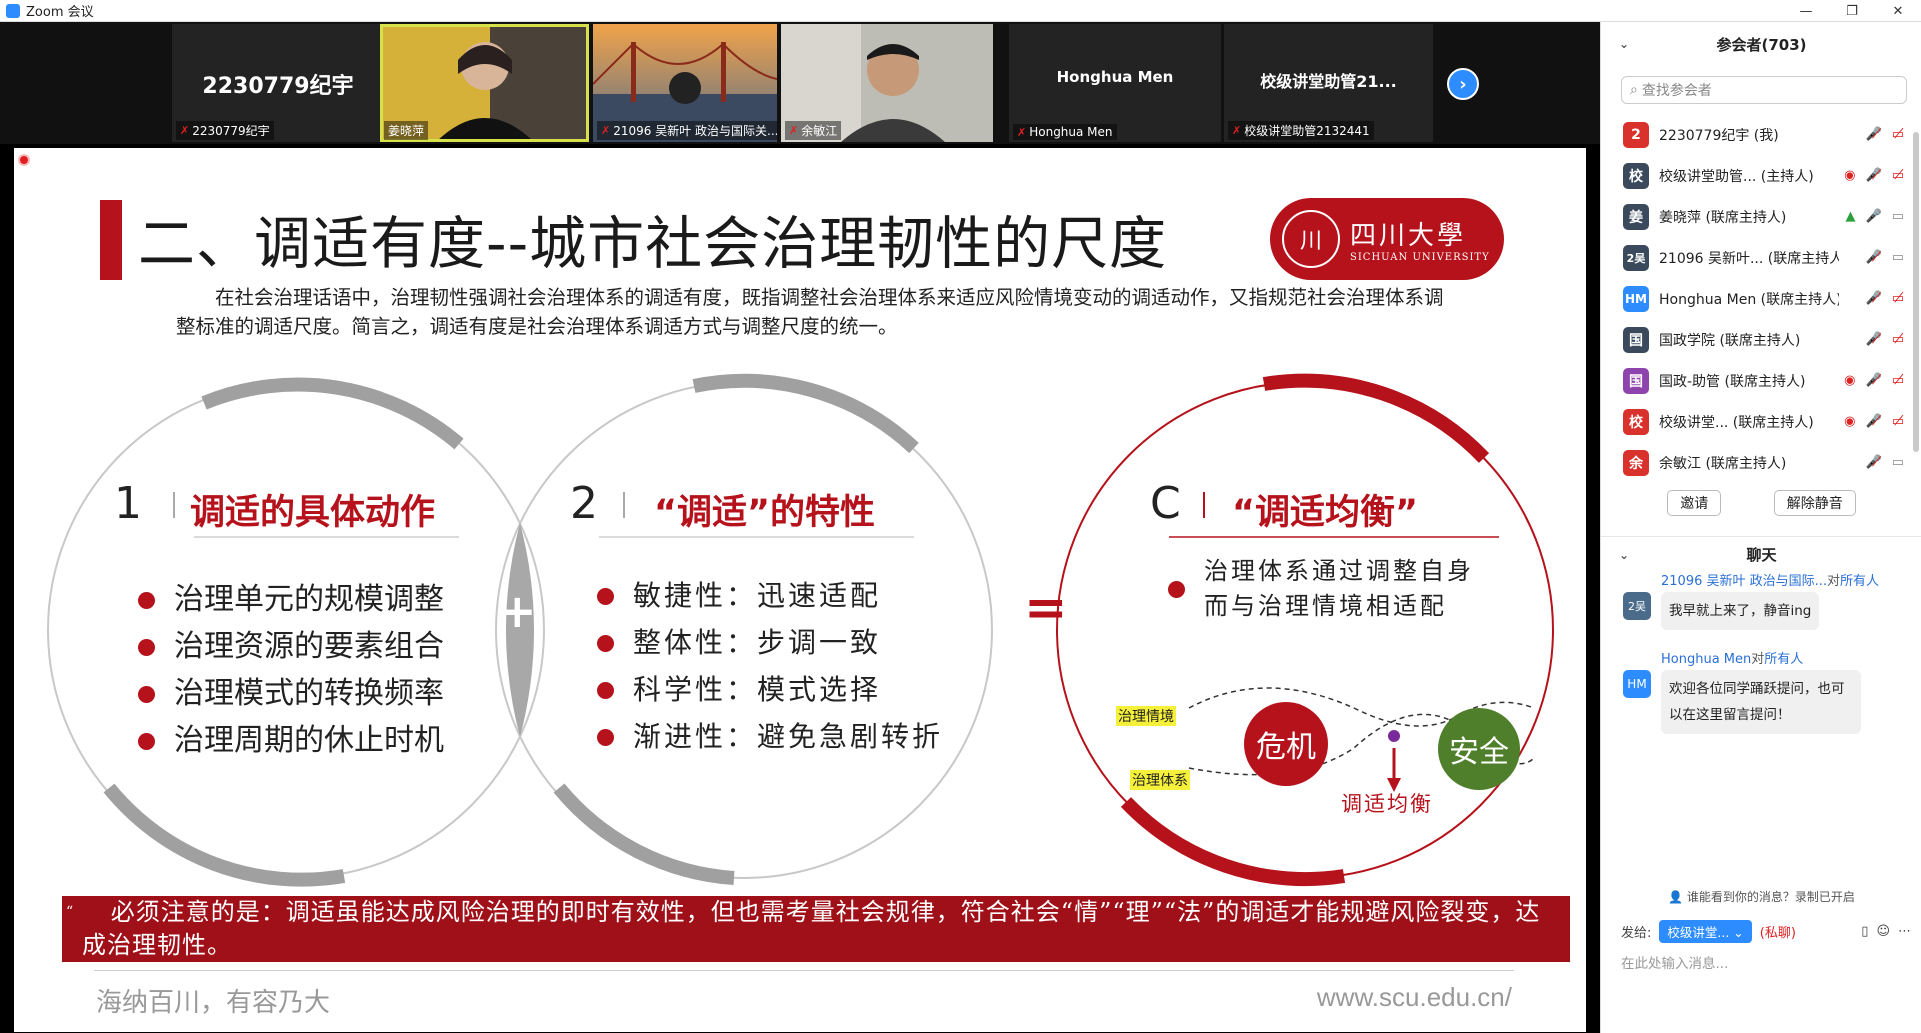 The height and width of the screenshot is (1033, 1921). I want to click on chat-header: ⌄ 聊天, so click(1761, 554).